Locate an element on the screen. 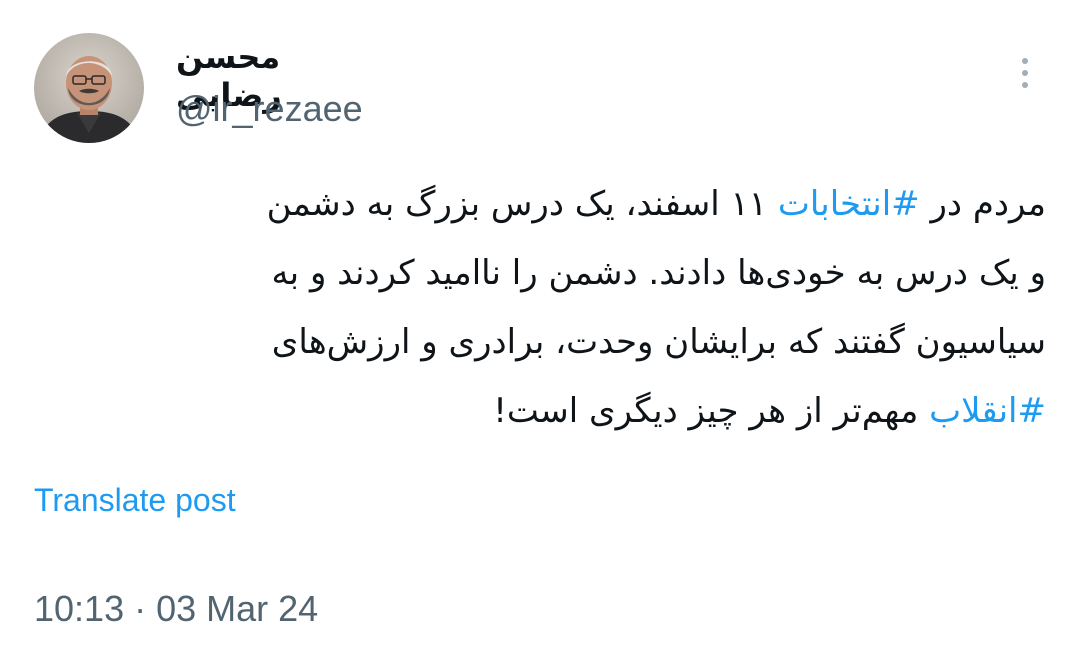 The width and height of the screenshot is (1080, 647). hashtag-link-entekhabat: #انتخابات is located at coordinates (849, 204).